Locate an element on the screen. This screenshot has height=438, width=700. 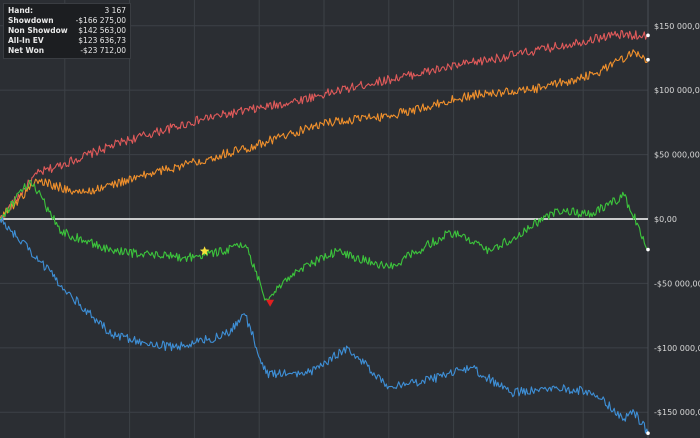
y-tick-label: -$50 000,00 is located at coordinates (677, 283).